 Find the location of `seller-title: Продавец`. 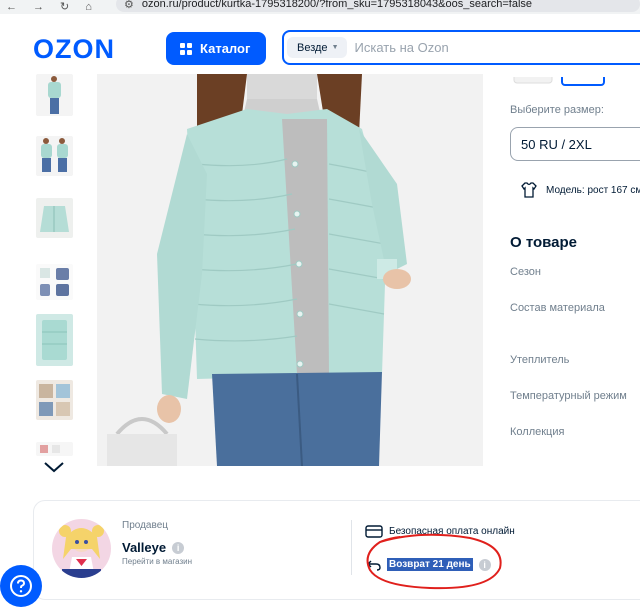

seller-title: Продавец is located at coordinates (145, 525).